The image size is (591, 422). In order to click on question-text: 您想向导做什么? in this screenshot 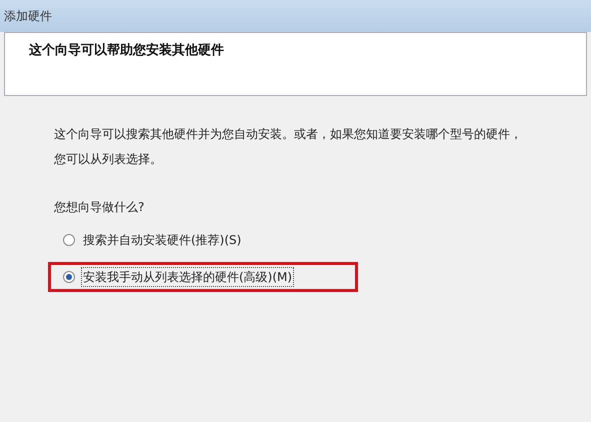, I will do `click(100, 207)`.